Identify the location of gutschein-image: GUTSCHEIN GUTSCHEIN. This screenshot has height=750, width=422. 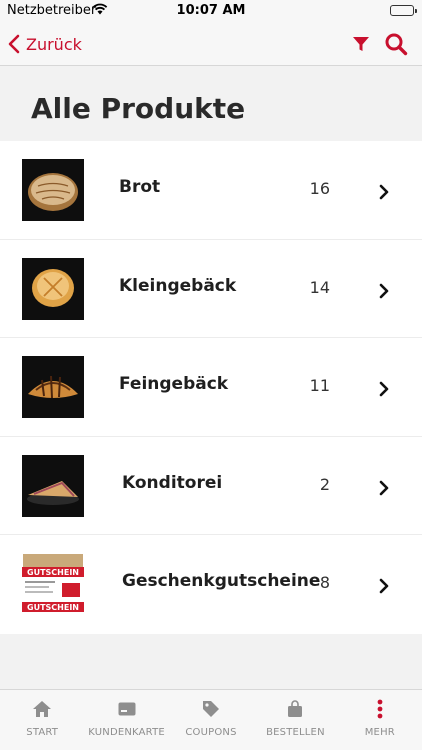
(53, 584).